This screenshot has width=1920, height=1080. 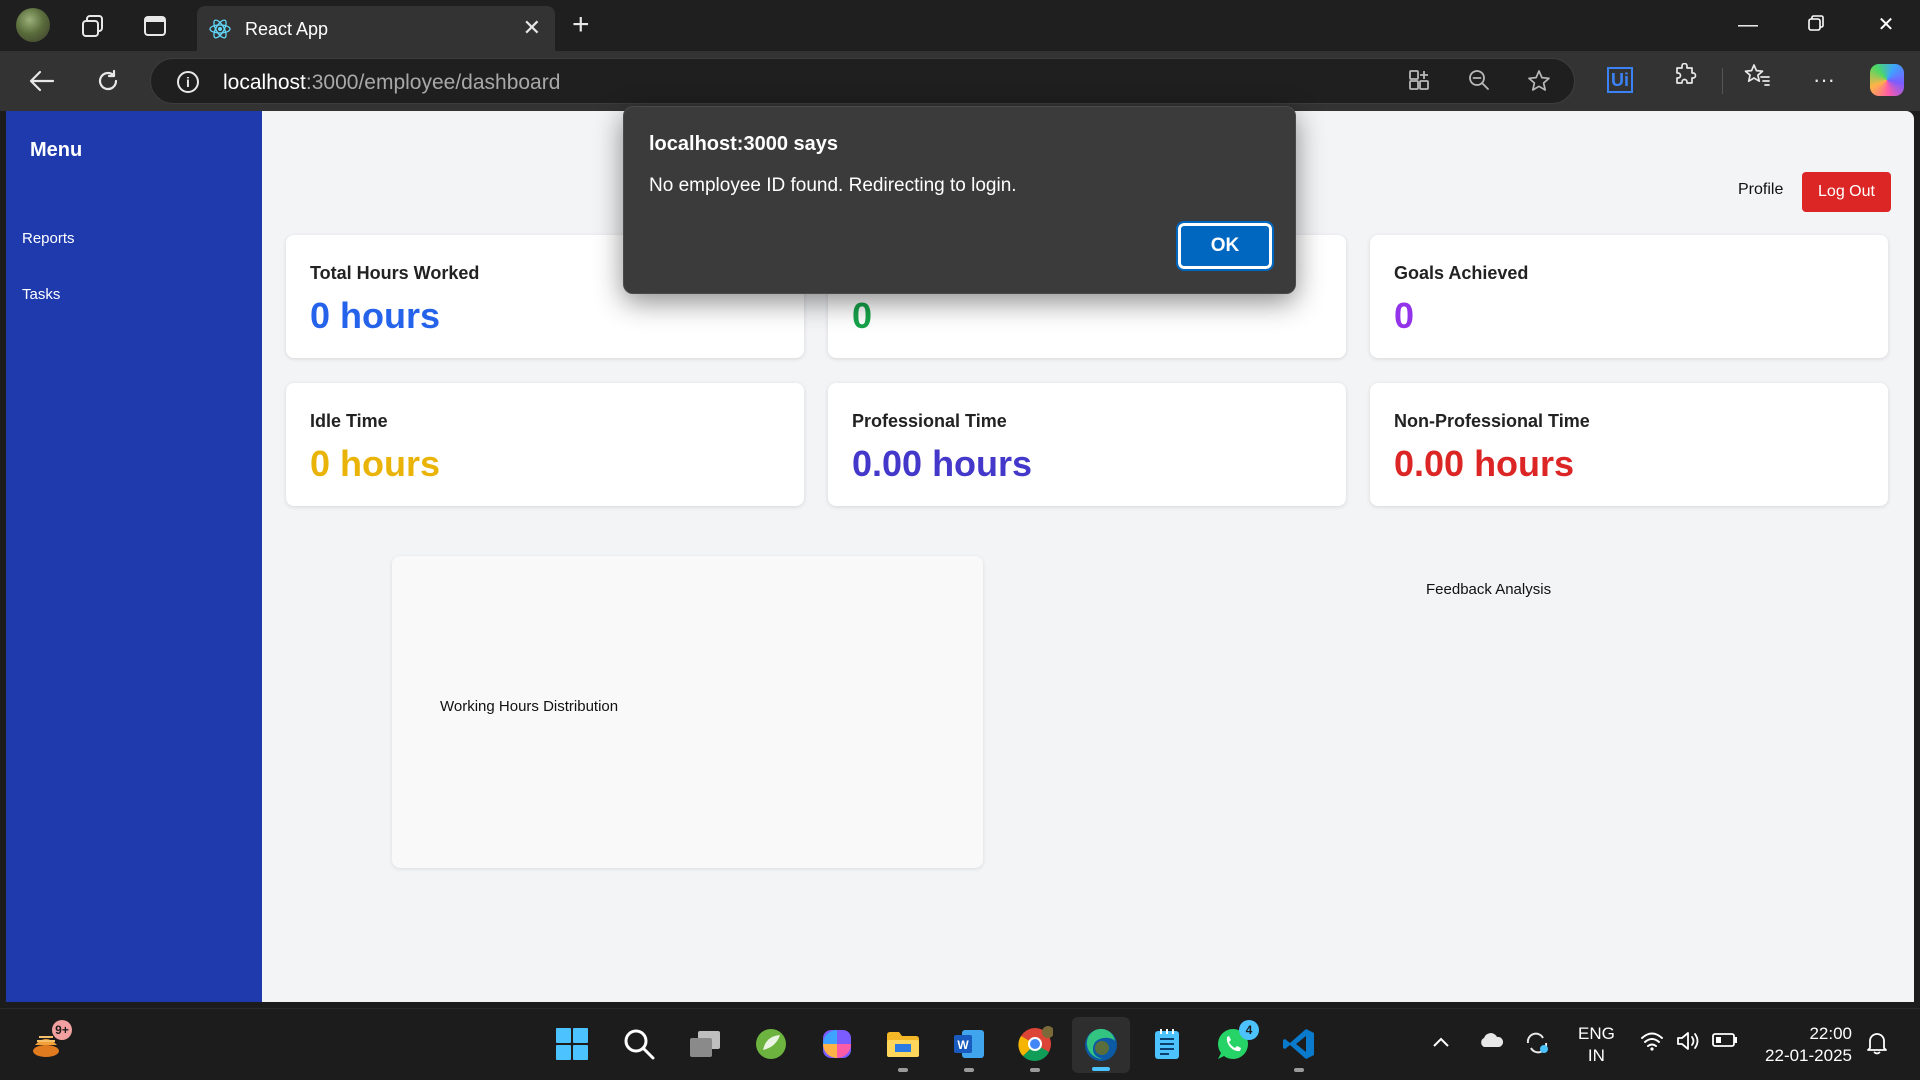 I want to click on sidebar-title: Menu, so click(x=56, y=150).